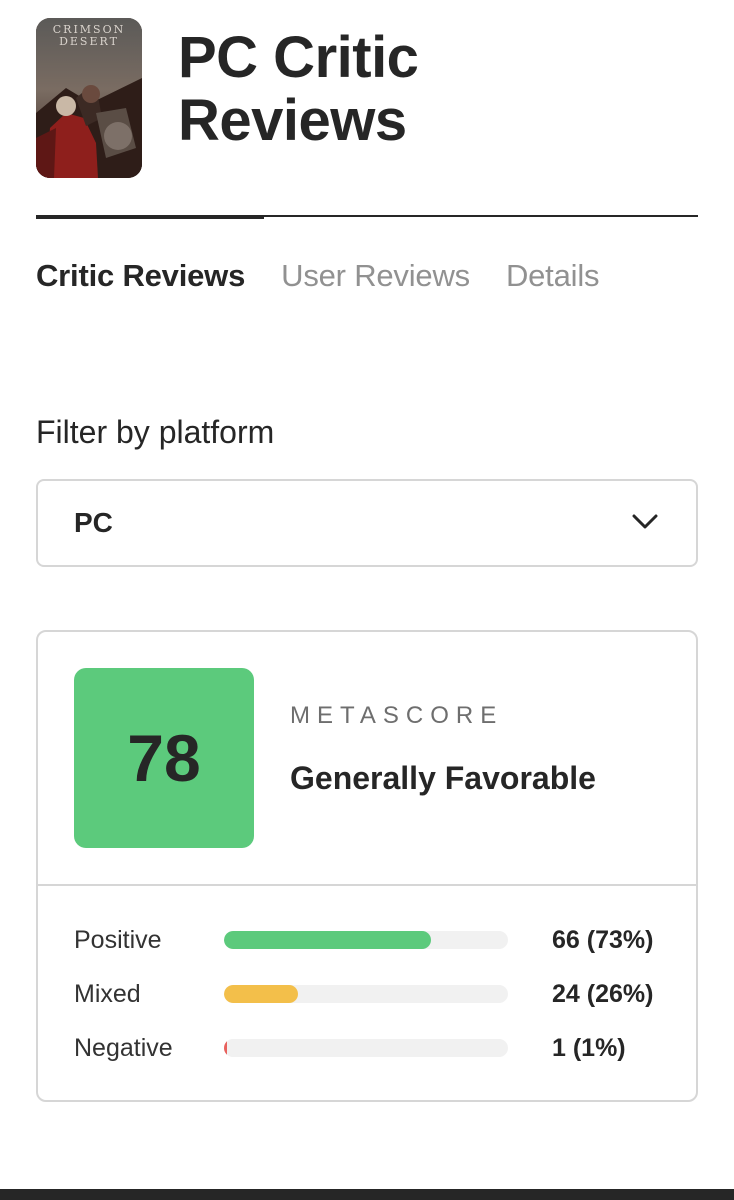 Image resolution: width=734 pixels, height=1200 pixels. What do you see at coordinates (367, 885) in the screenshot?
I see `card-divider` at bounding box center [367, 885].